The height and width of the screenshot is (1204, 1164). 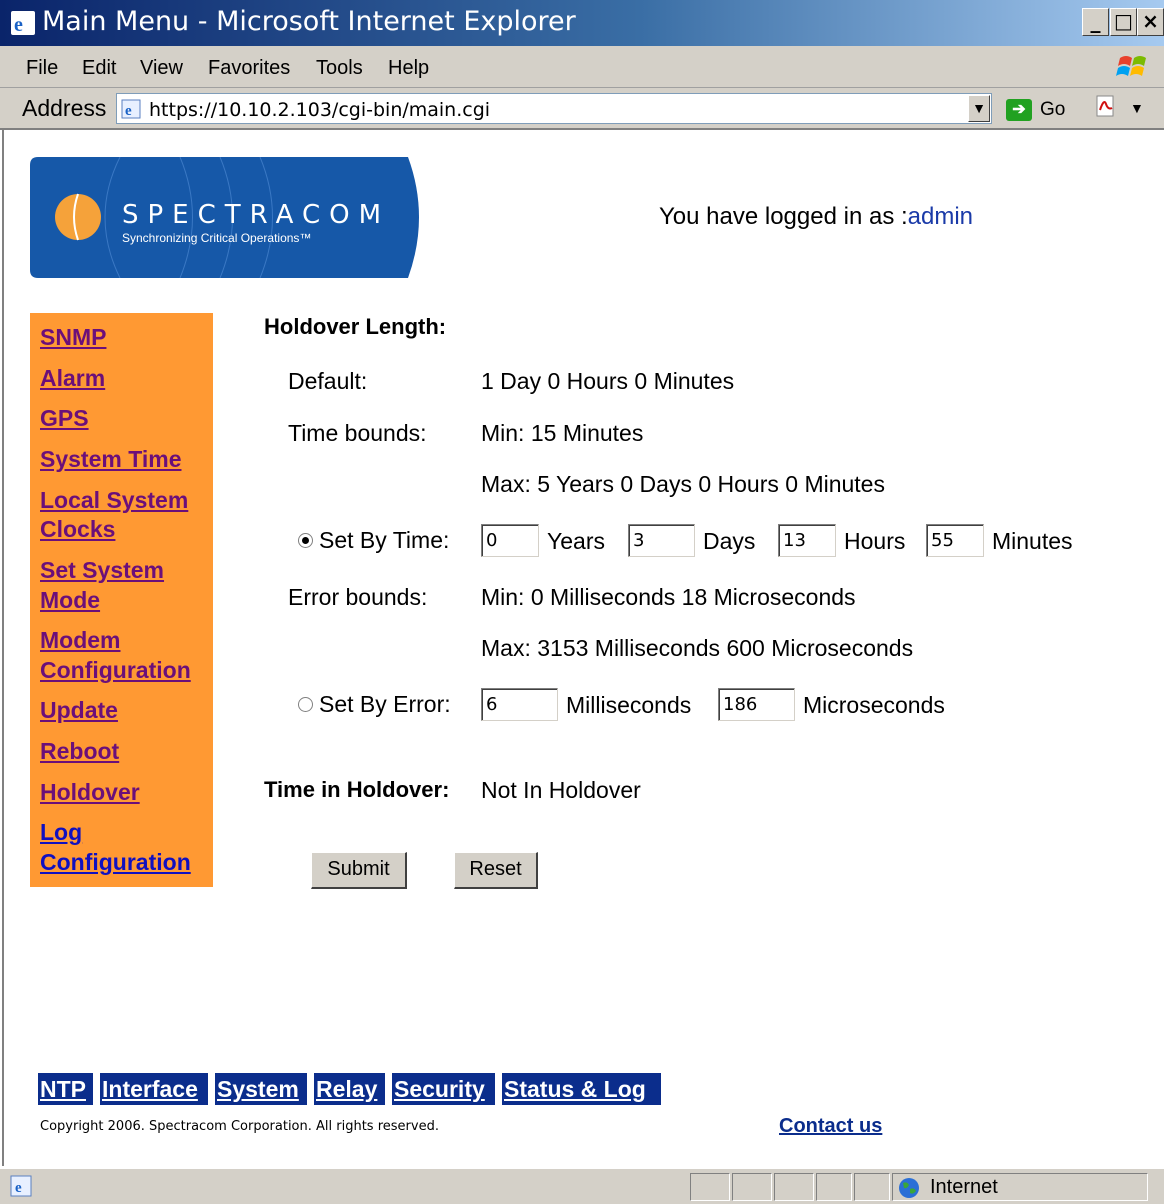 I want to click on page-status-icon: e, so click(x=21, y=1186).